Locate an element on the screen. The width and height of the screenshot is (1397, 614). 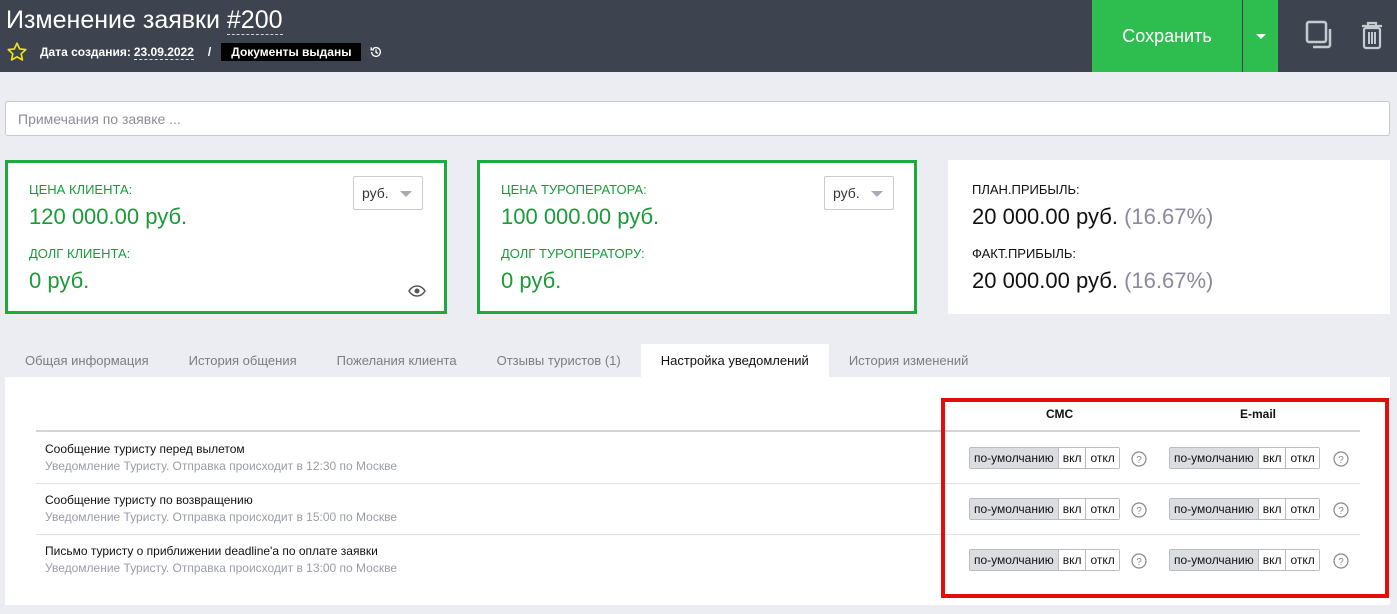
notification-title: Сообщение туристу по возвращению is located at coordinates (149, 500).